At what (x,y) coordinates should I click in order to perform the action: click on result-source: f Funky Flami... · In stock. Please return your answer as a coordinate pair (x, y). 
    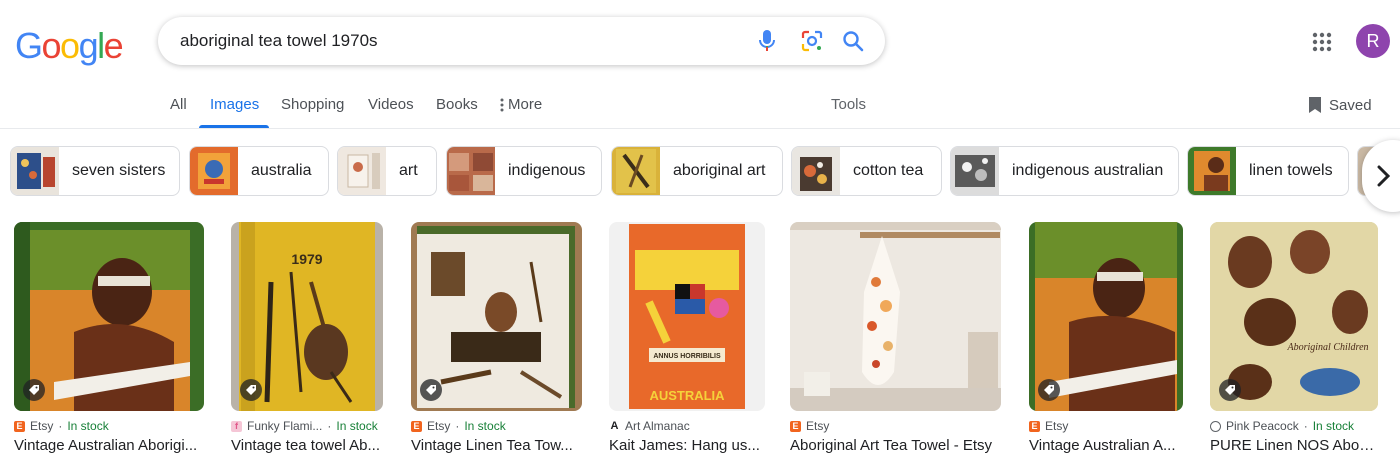
    Looking at the image, I should click on (307, 426).